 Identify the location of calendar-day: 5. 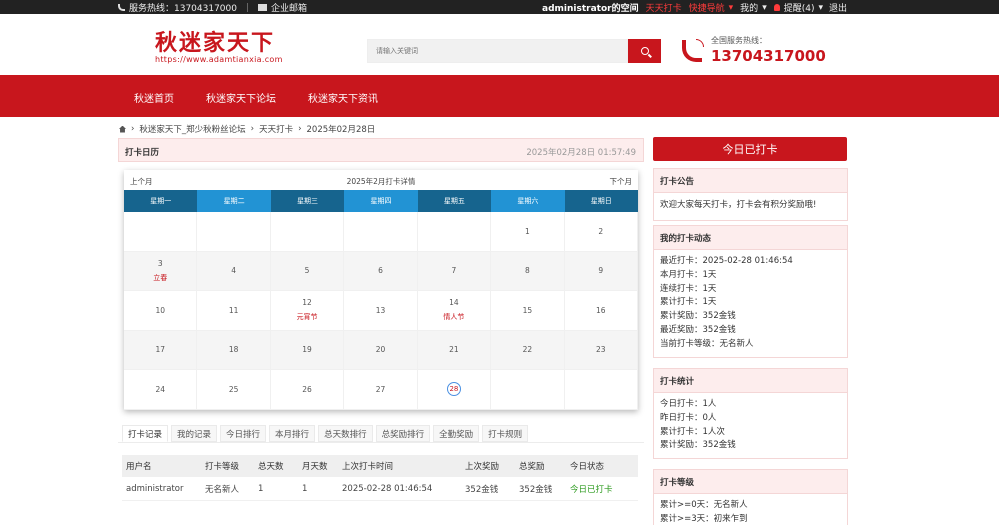
(307, 271).